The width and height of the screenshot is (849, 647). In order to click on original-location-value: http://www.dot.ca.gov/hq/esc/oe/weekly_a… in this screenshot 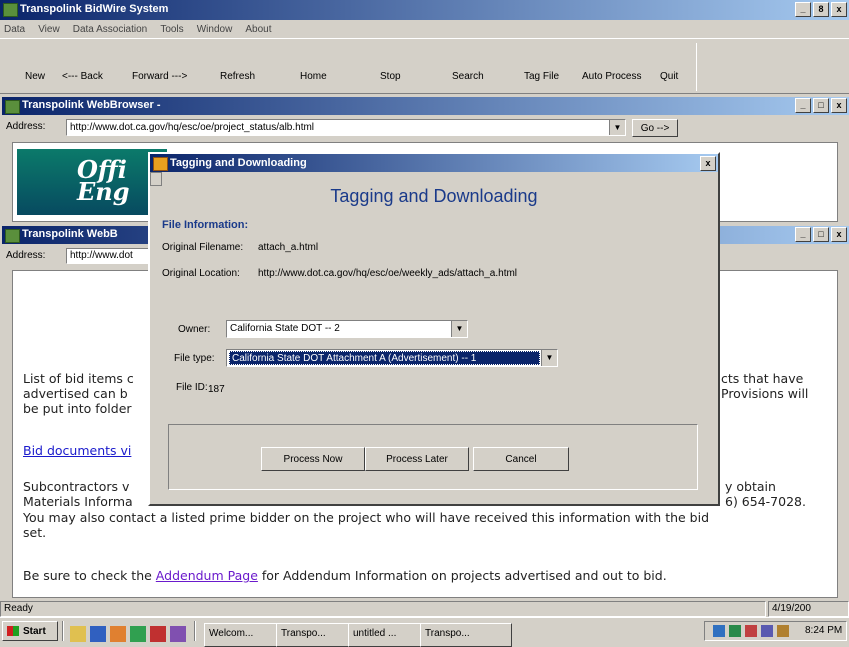, I will do `click(388, 273)`.